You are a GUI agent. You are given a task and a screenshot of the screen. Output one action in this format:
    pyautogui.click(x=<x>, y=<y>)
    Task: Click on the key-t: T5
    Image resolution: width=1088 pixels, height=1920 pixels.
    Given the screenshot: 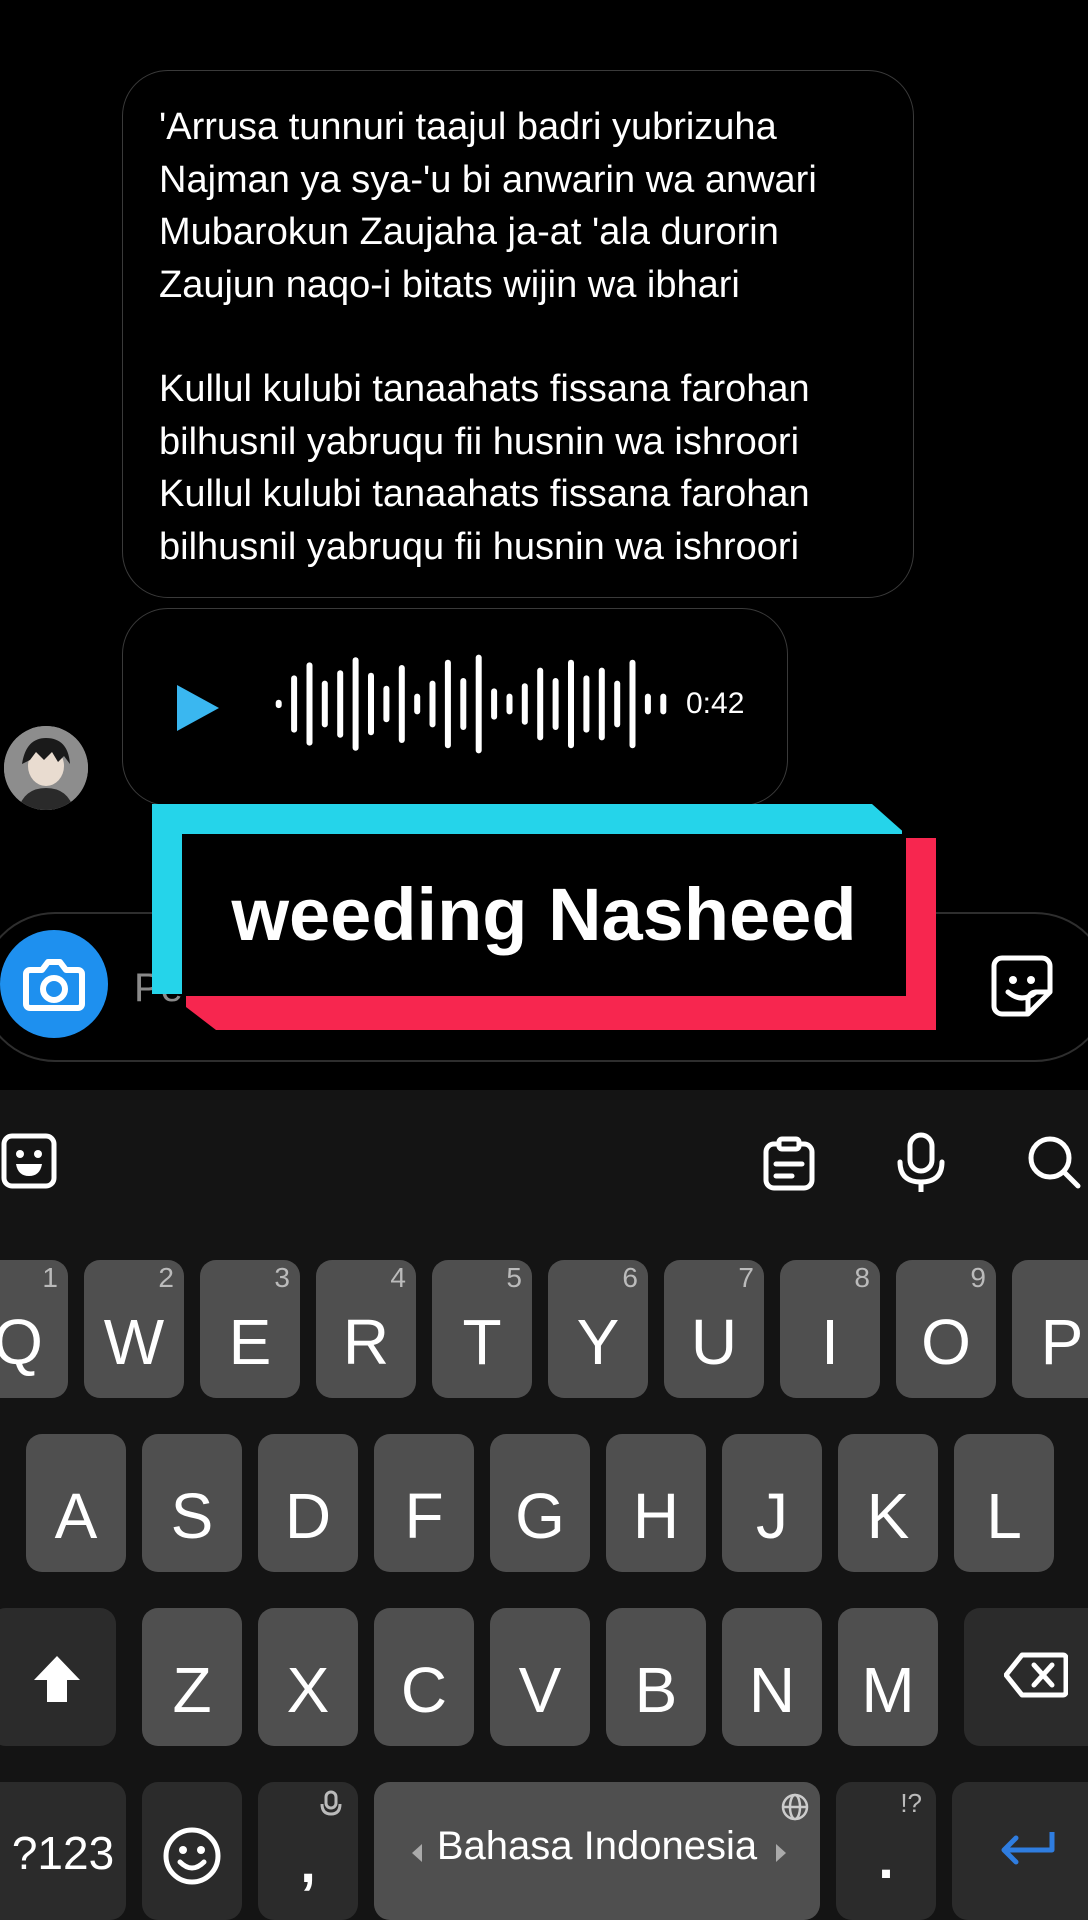 What is the action you would take?
    pyautogui.click(x=482, y=1329)
    